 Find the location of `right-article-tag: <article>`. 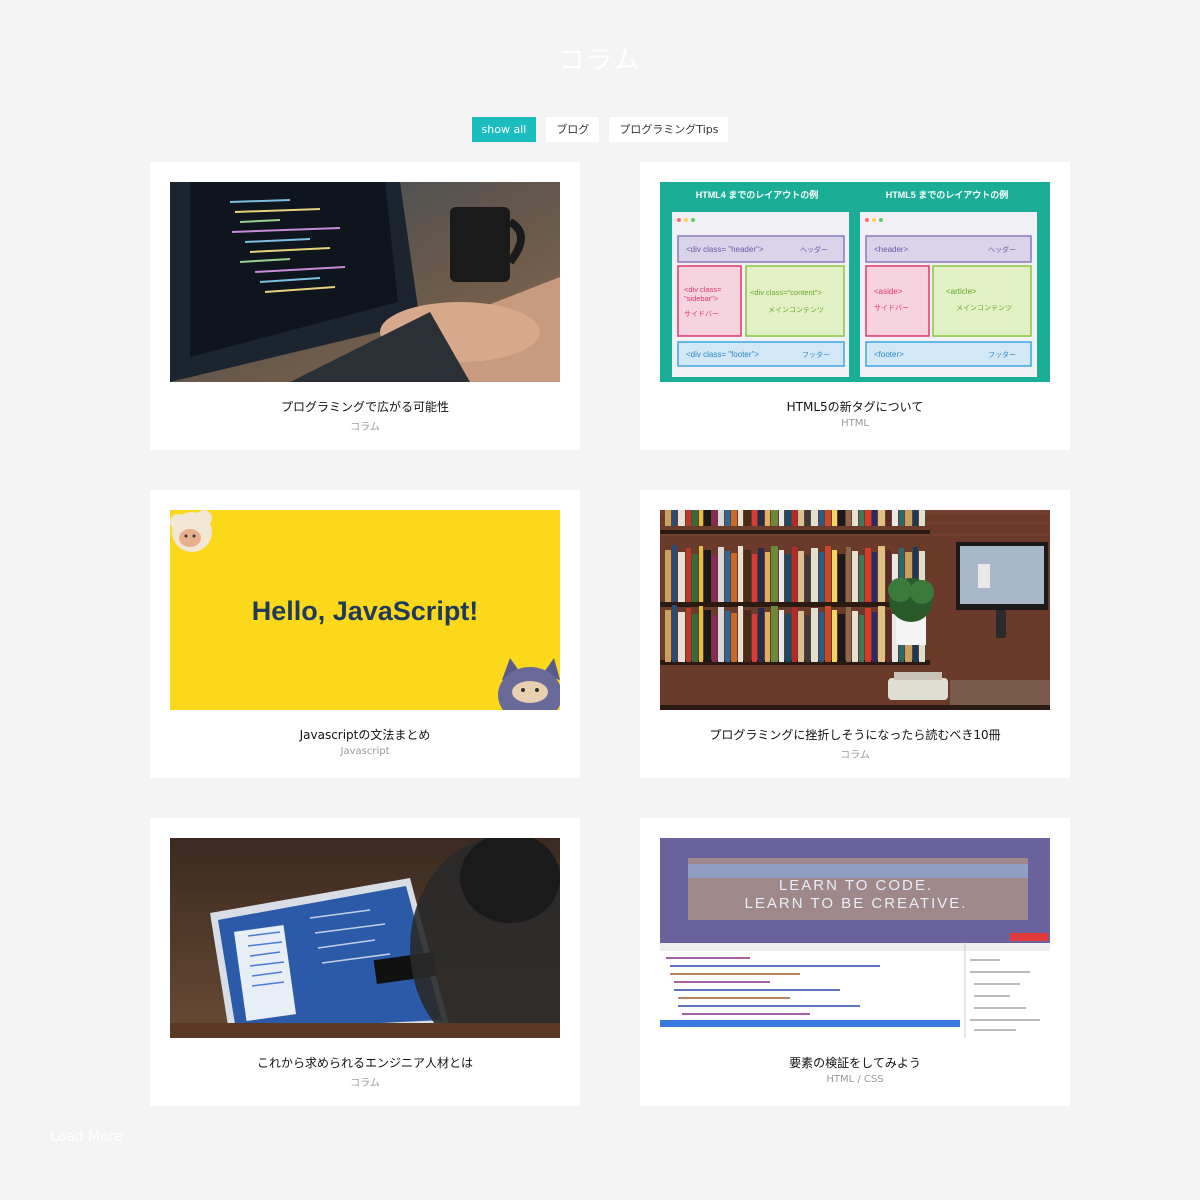

right-article-tag: <article> is located at coordinates (961, 291).